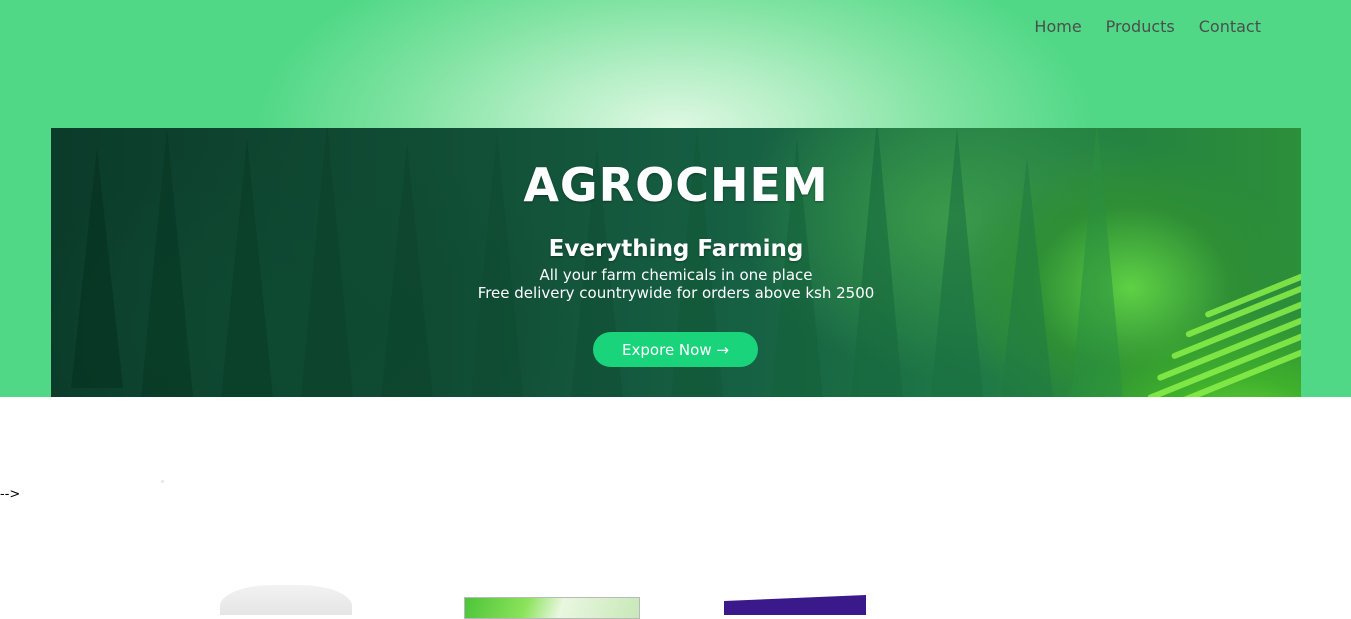 The image size is (1351, 619). Describe the element at coordinates (676, 249) in the screenshot. I see `hero-subtitle: Everything Farming` at that location.